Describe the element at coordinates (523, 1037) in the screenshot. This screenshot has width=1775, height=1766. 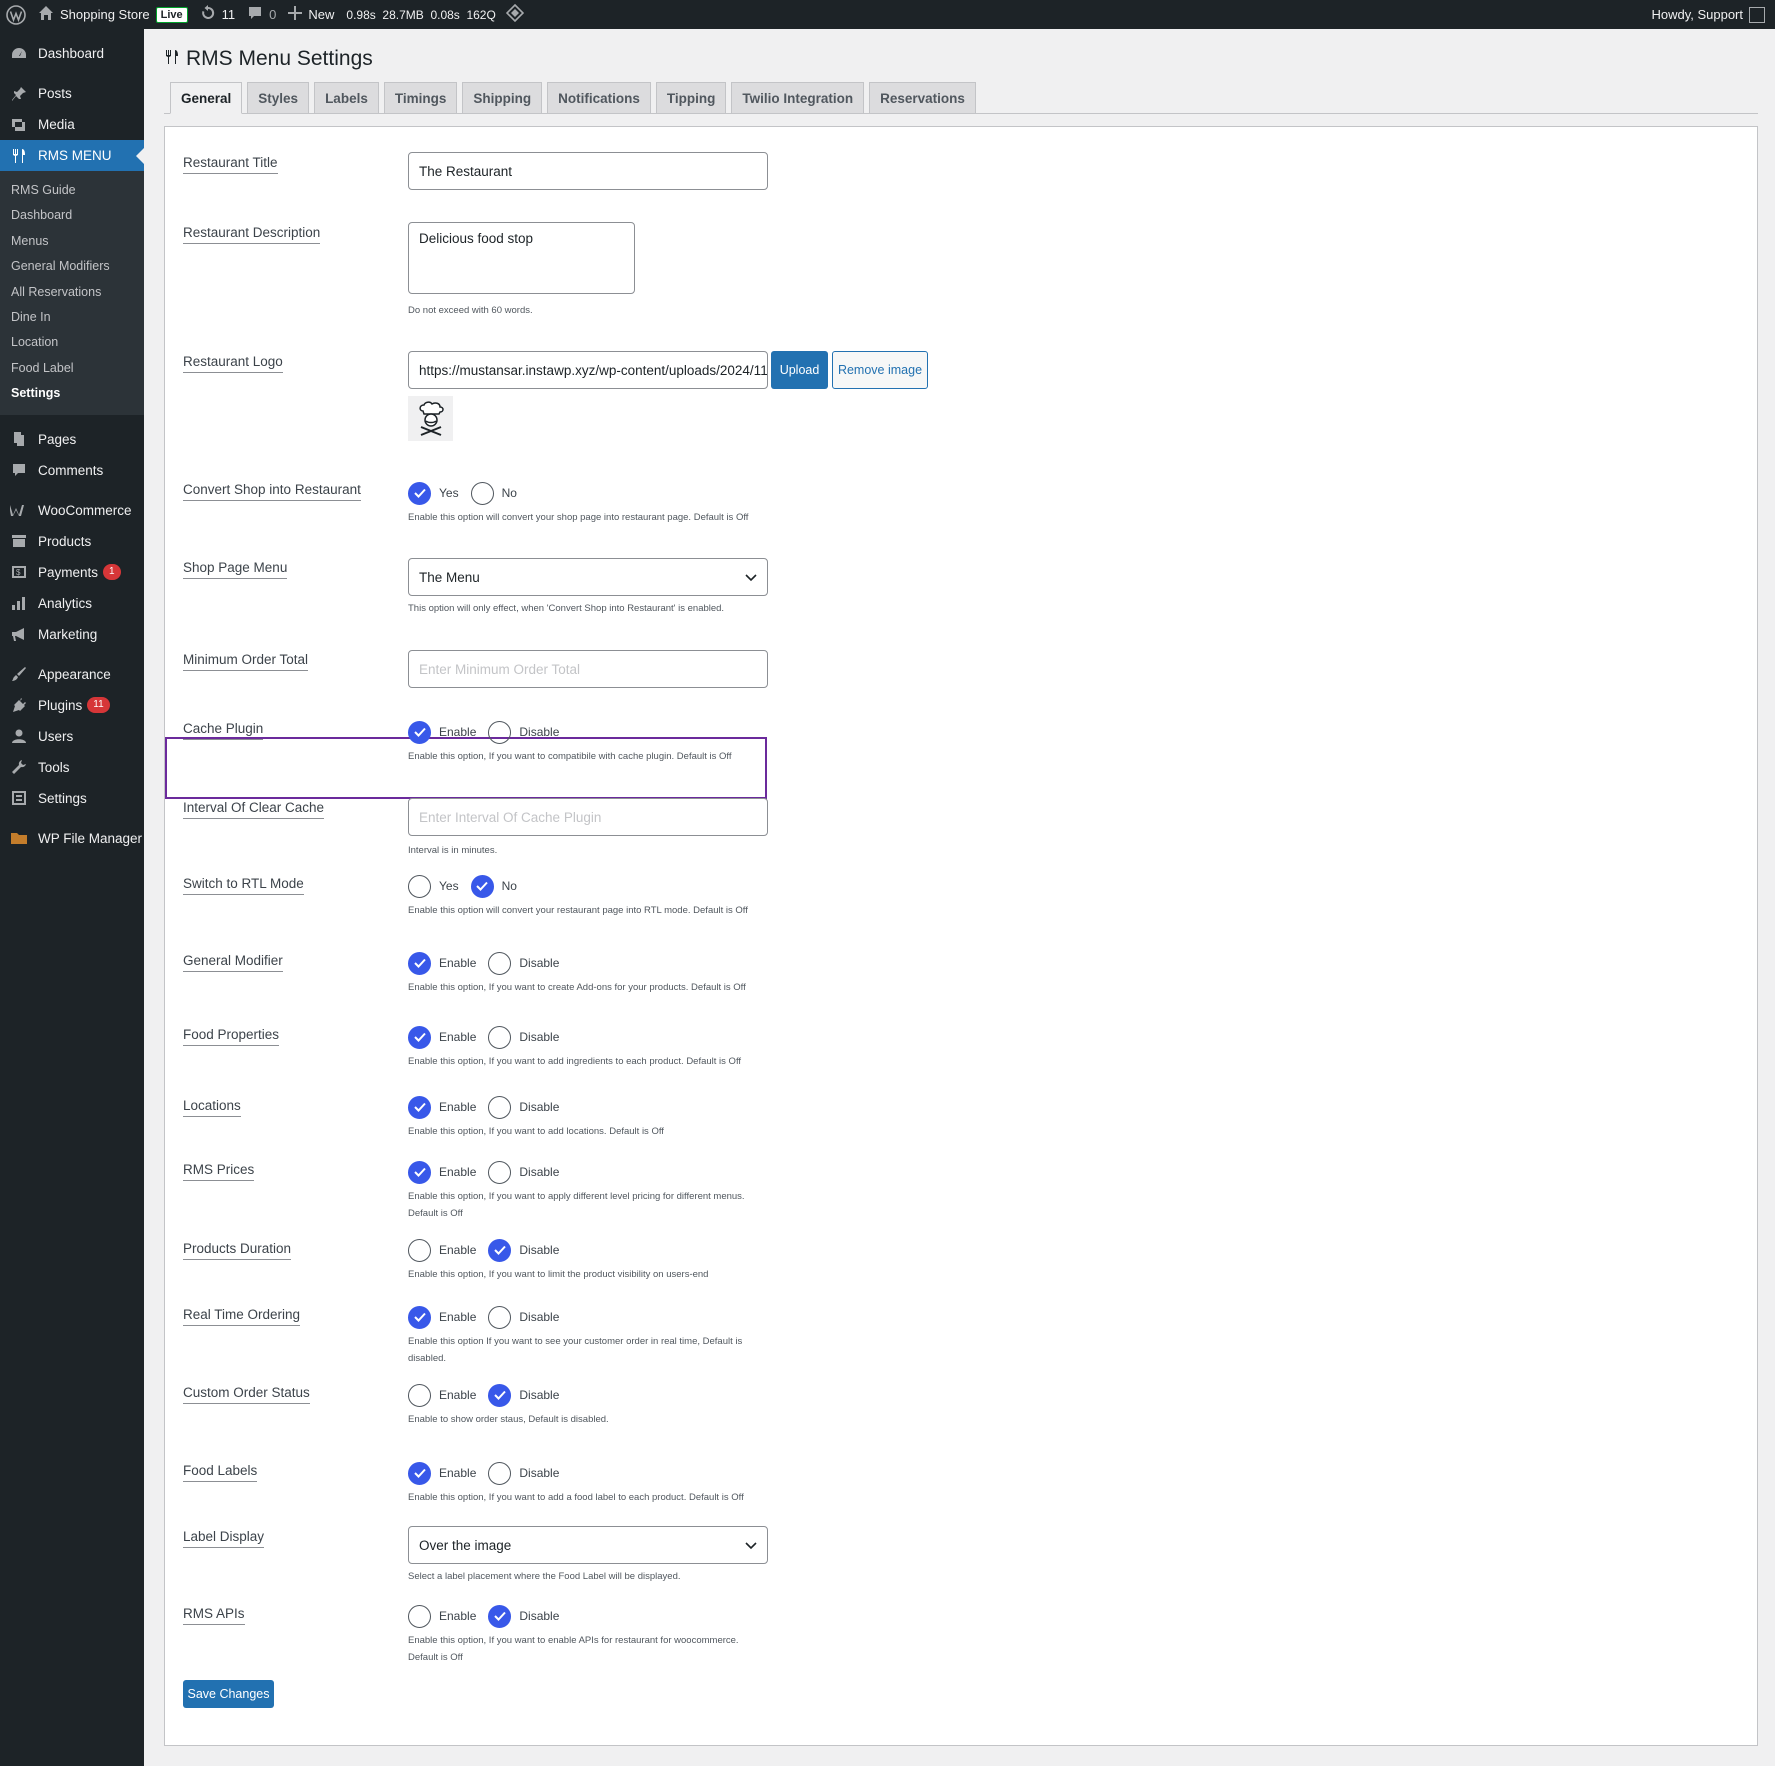
I see `food-properties-disable-radio: Disable` at that location.